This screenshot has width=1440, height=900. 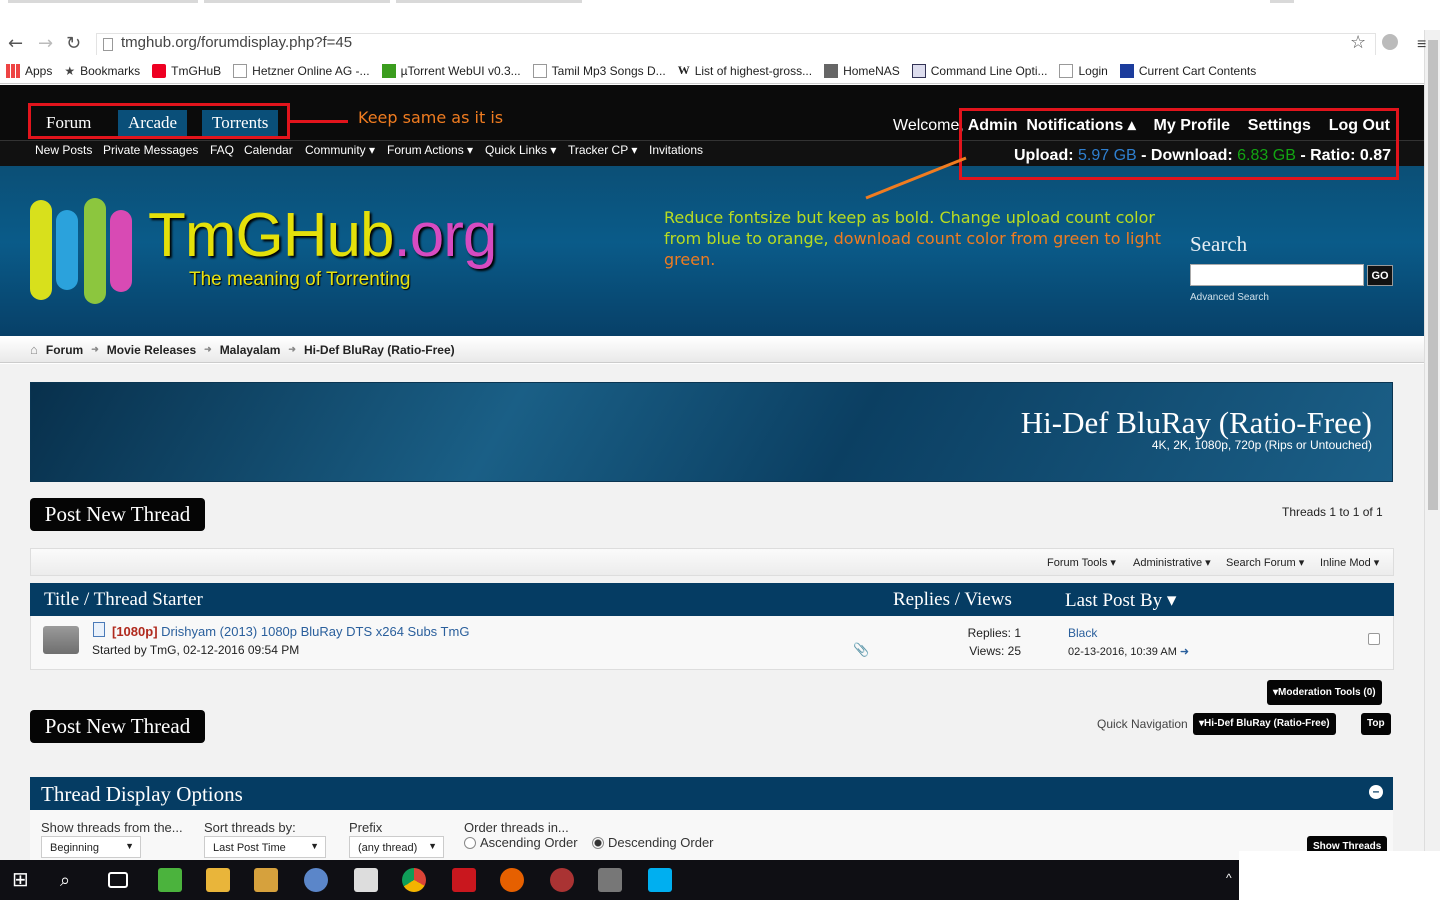 What do you see at coordinates (117, 726) in the screenshot?
I see `post-new-thread-button-bottom: Post New Thread` at bounding box center [117, 726].